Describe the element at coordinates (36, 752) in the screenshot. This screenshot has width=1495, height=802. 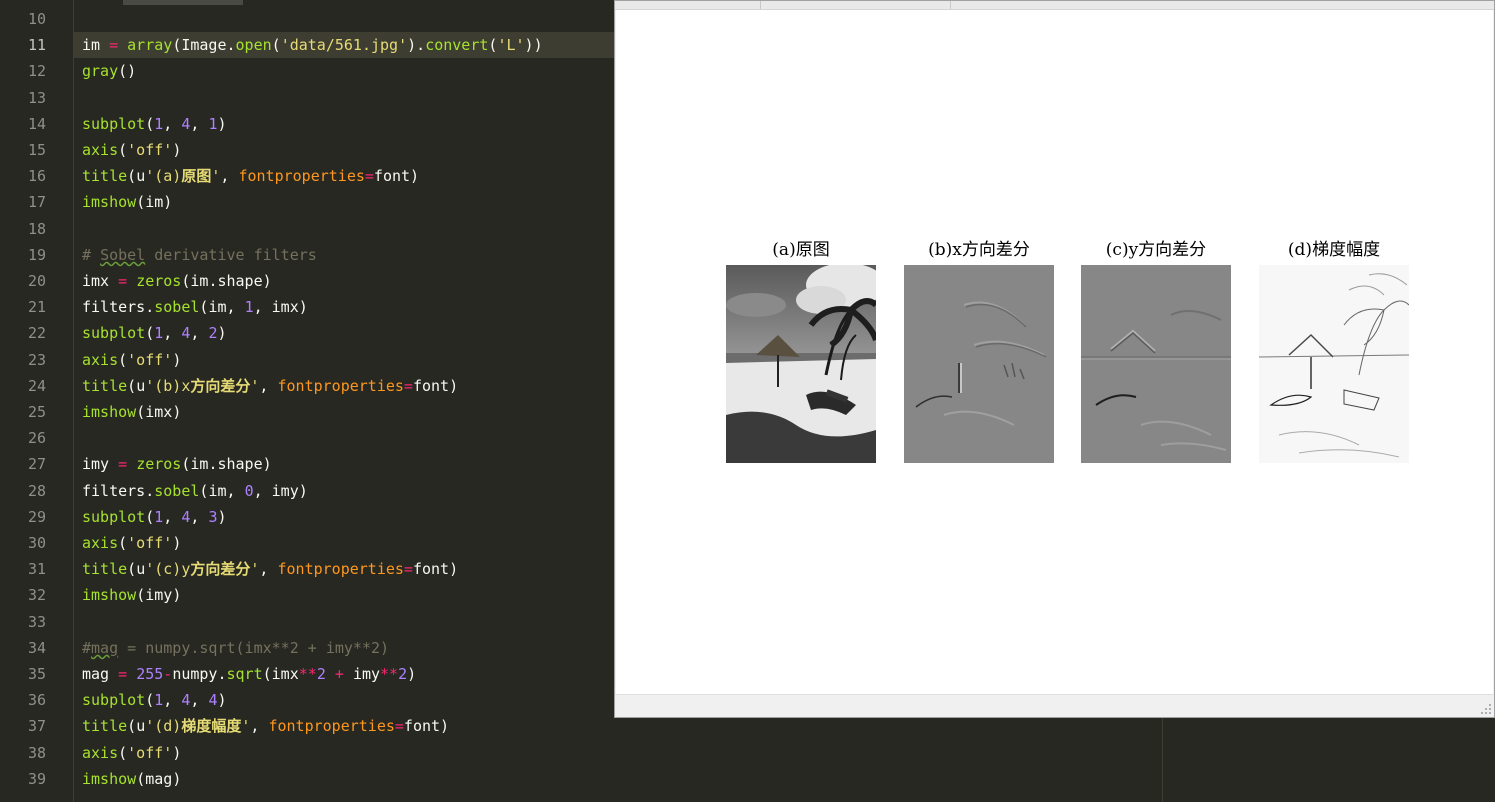
I see `line-number: 38` at that location.